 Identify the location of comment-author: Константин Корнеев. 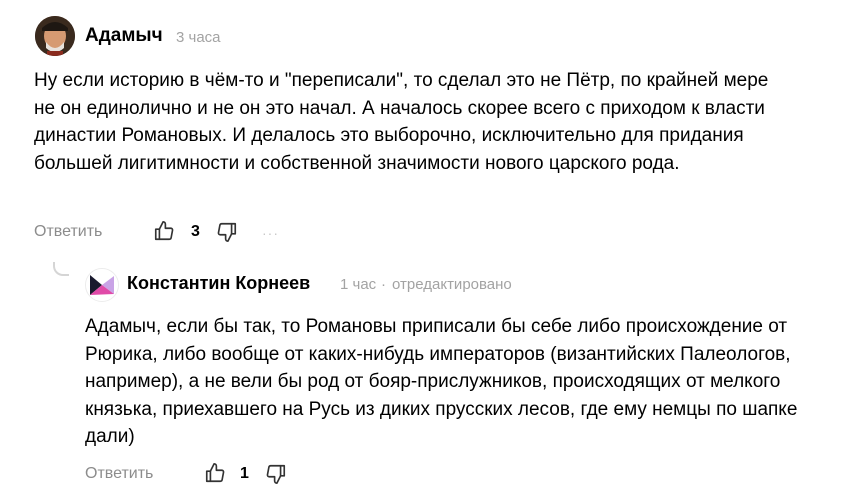
(218, 283).